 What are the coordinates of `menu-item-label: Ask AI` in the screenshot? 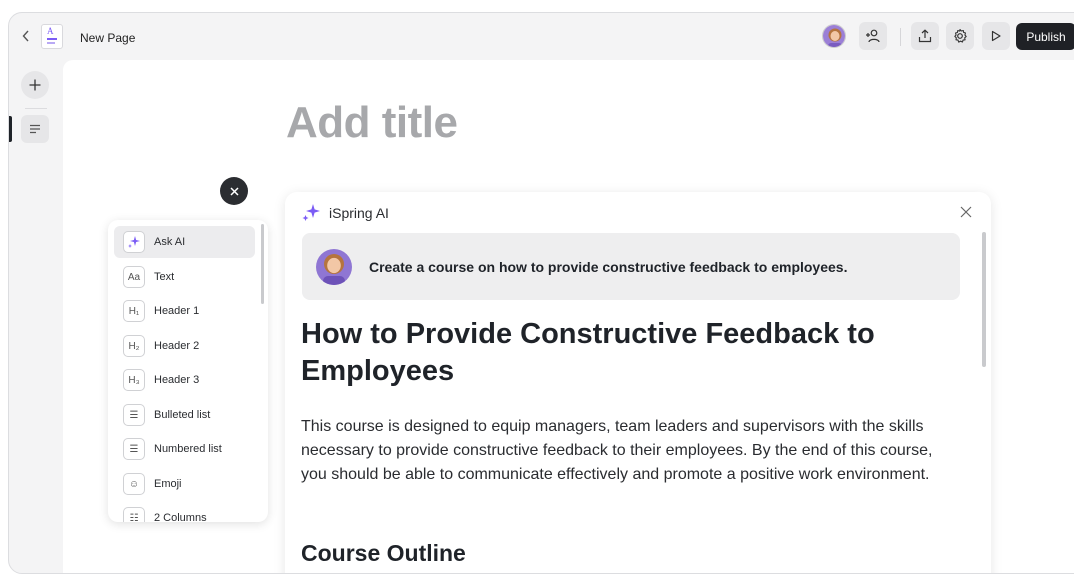 It's located at (170, 242).